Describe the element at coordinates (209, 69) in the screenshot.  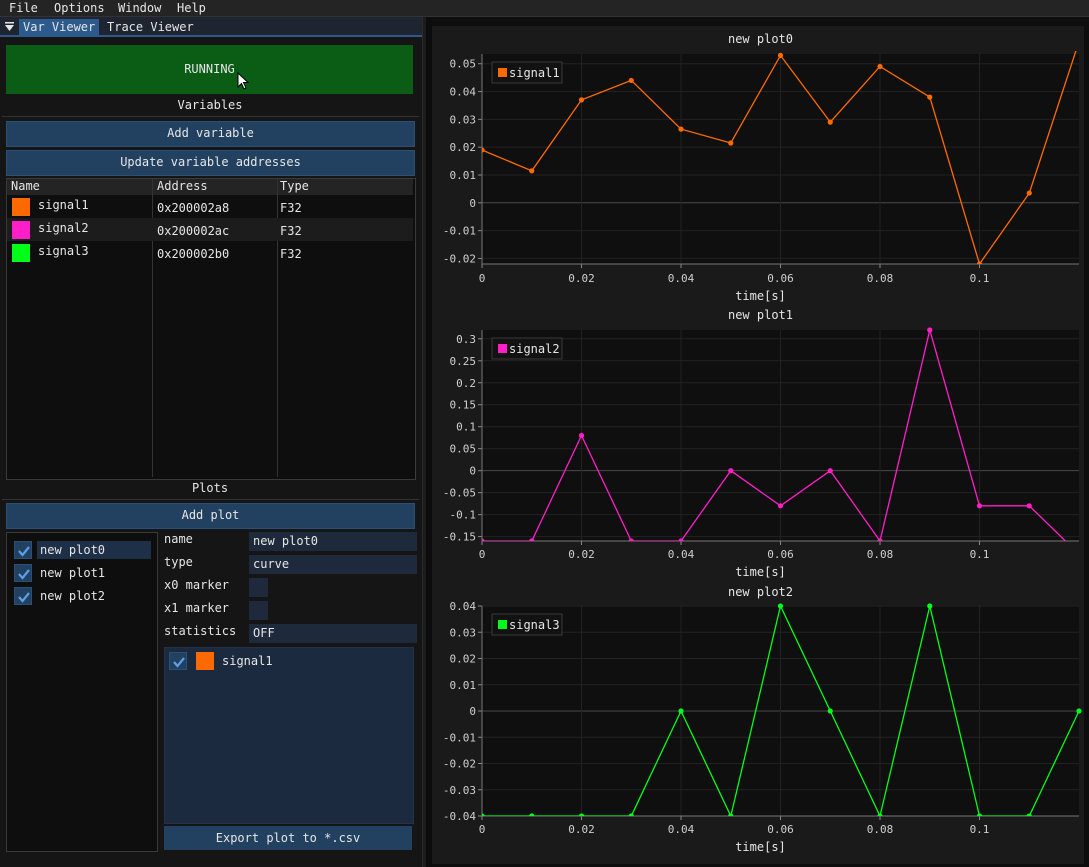
I see `running-status-button: RUNNING` at that location.